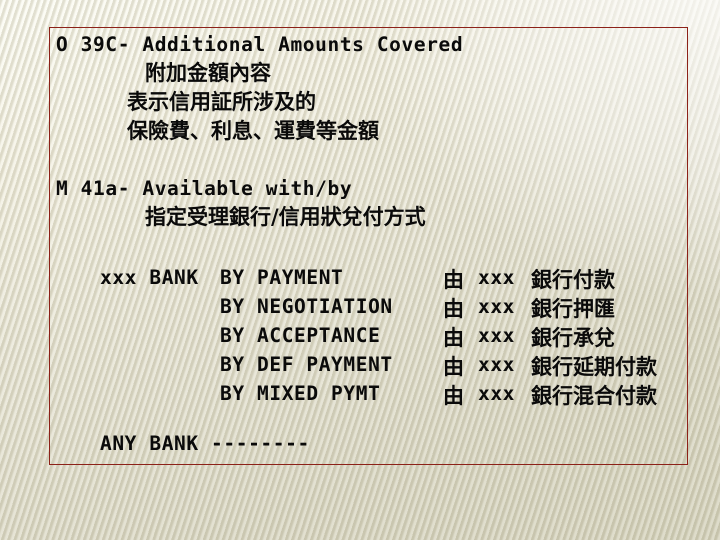  Describe the element at coordinates (573, 338) in the screenshot. I see `cell-chinese: 銀行承兌` at that location.